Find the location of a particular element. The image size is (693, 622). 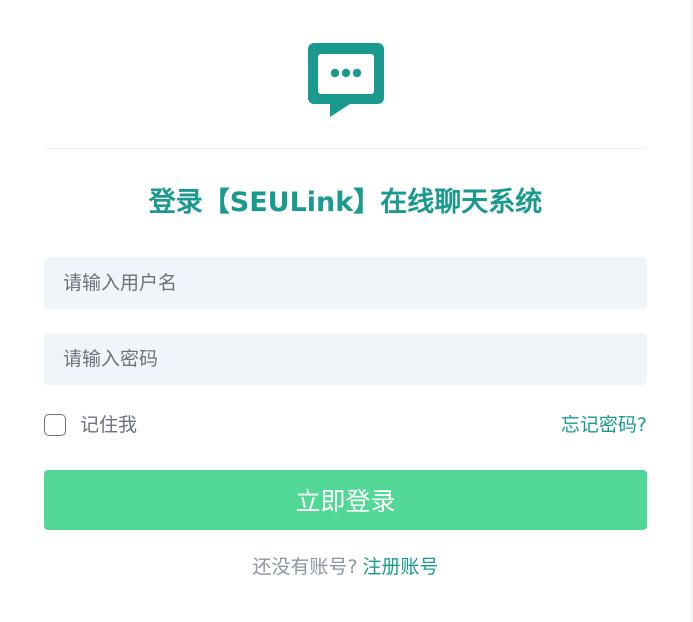

forgot-password-link: 忘记密码? is located at coordinates (604, 425).